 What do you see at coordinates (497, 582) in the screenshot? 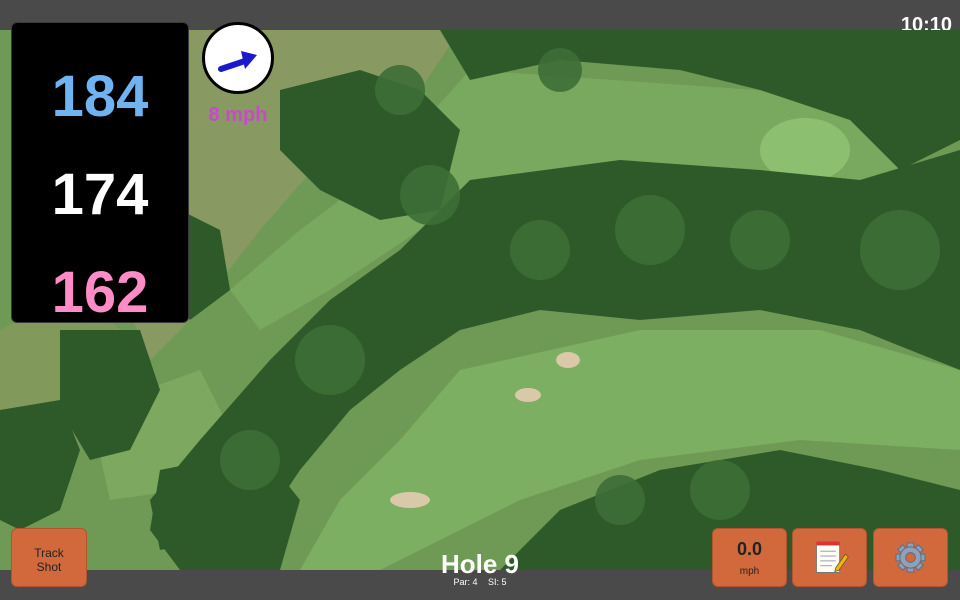
I see `hole-stroke-index: SI: 5` at bounding box center [497, 582].